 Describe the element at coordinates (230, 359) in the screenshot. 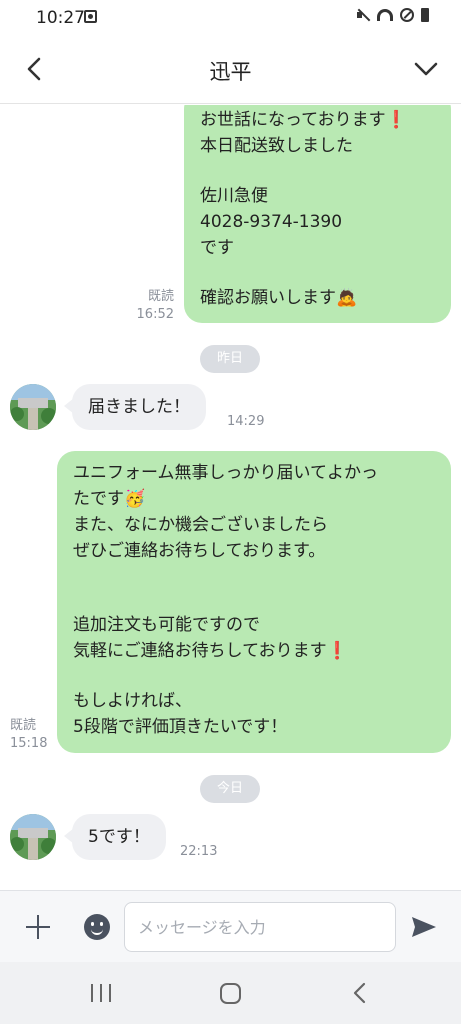

I see `date-separator: 昨日` at that location.